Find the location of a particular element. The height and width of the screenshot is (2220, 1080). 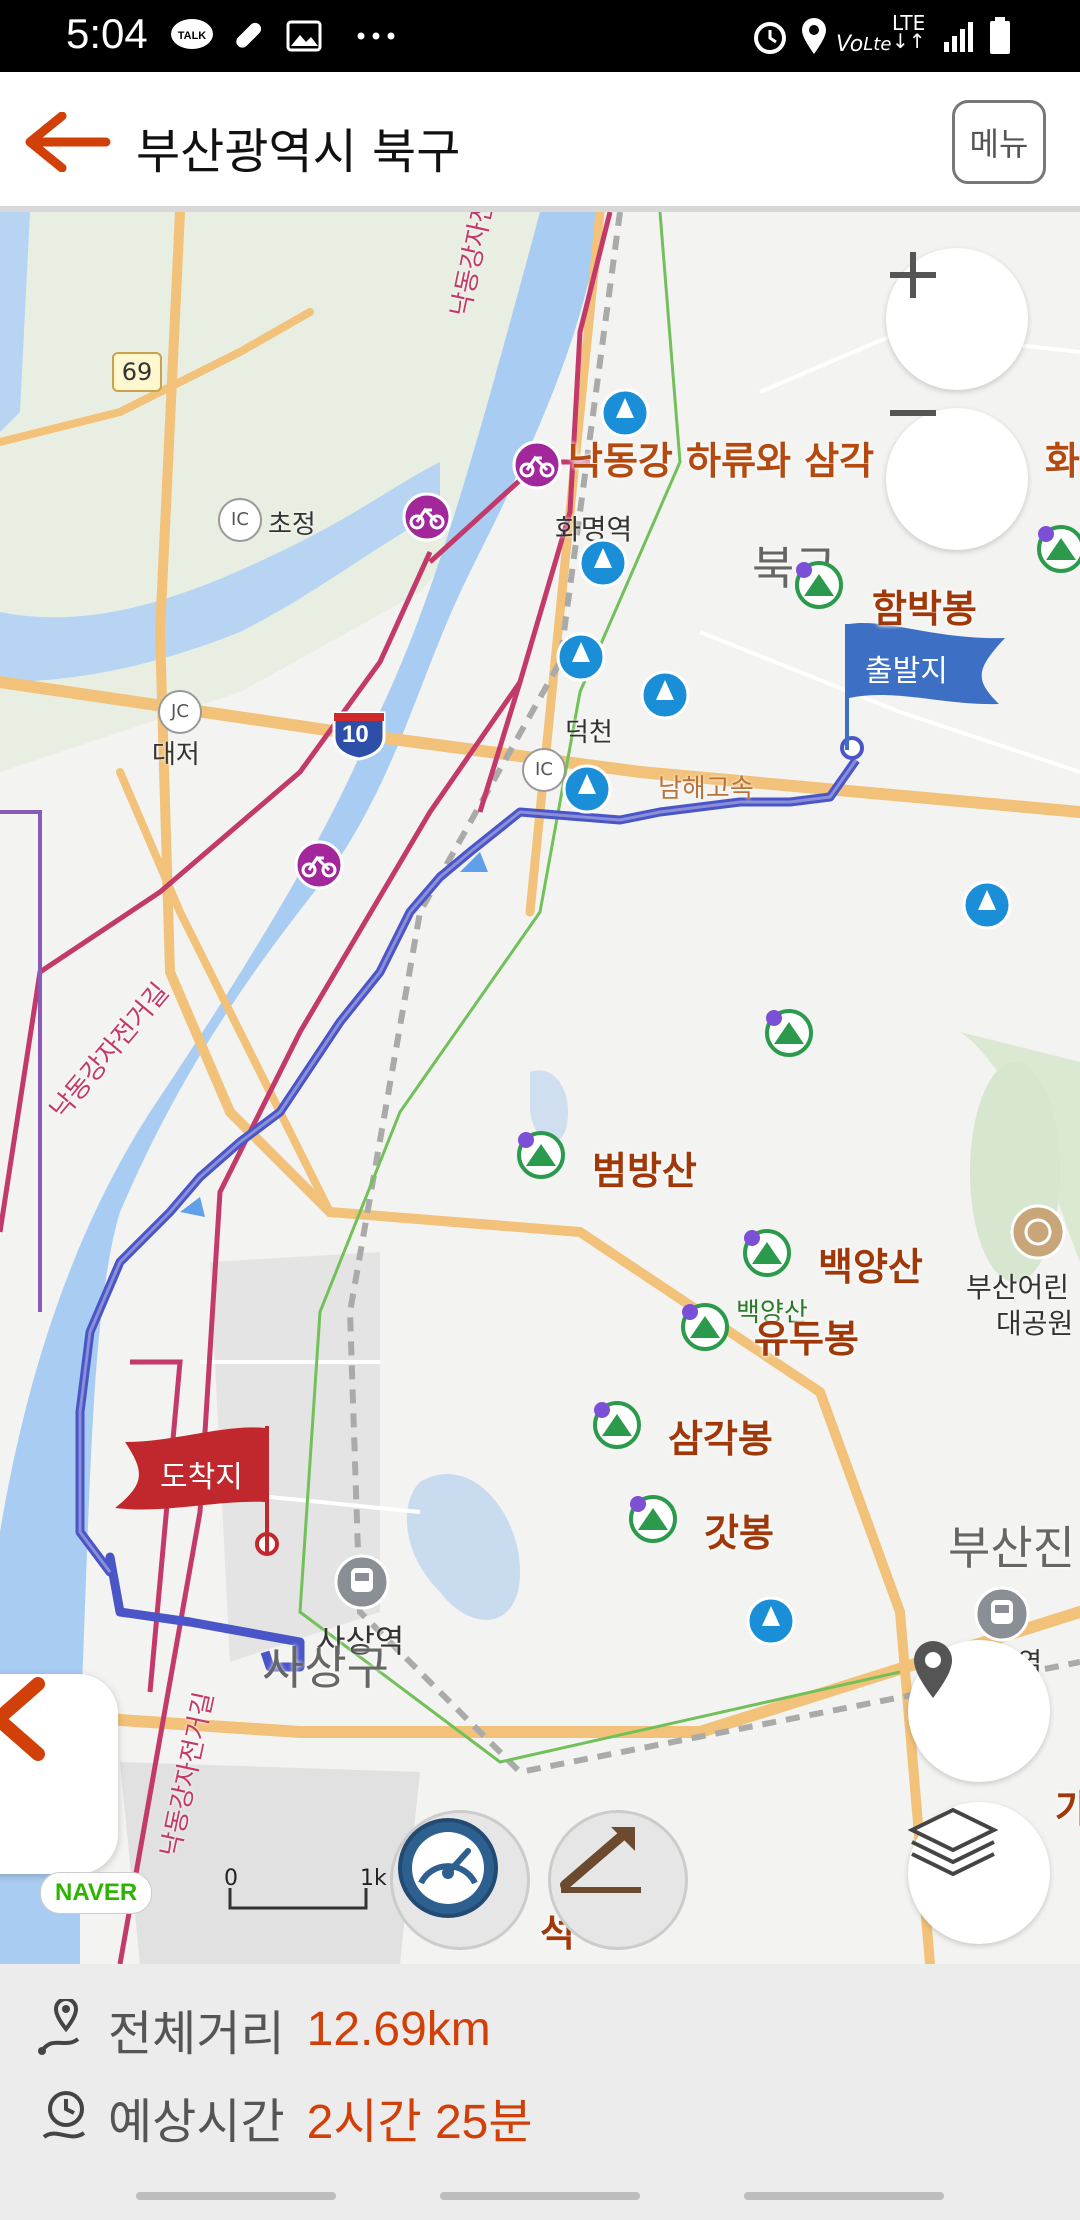

map-label-baekyangsan: 백양산 is located at coordinates (870, 1267).